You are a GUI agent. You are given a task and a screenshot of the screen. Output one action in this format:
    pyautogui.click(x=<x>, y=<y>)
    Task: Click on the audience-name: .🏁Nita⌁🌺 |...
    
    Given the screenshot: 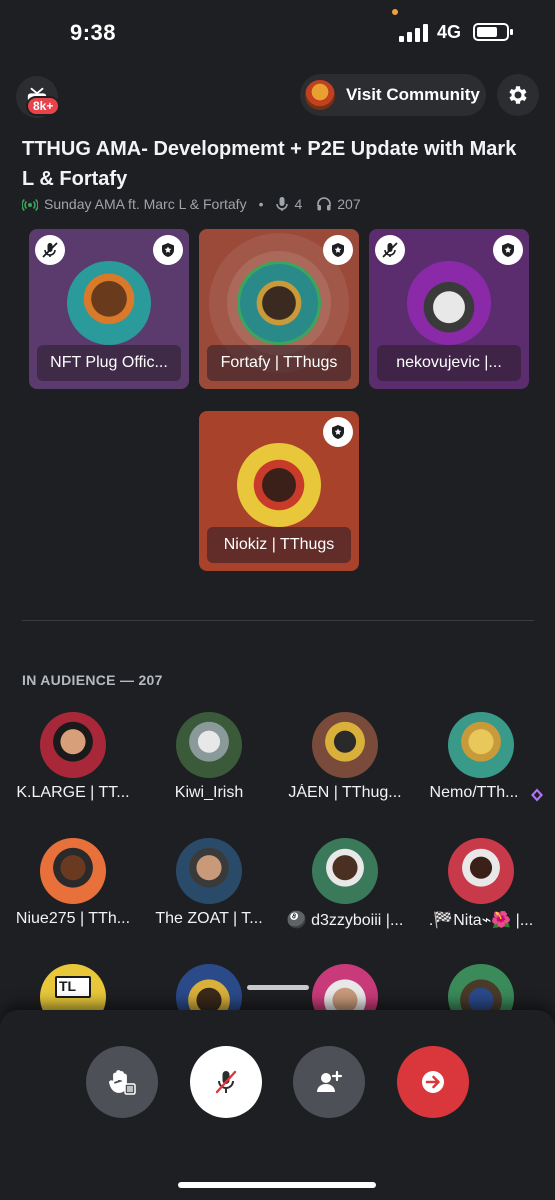 What is the action you would take?
    pyautogui.click(x=481, y=920)
    